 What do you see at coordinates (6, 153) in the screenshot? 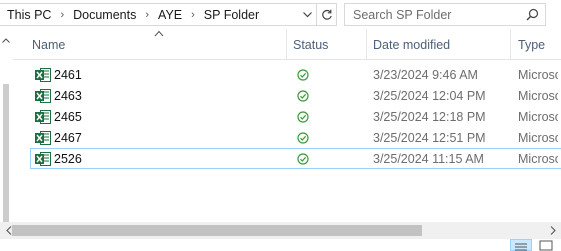
I see `nav-scroll-thumb` at bounding box center [6, 153].